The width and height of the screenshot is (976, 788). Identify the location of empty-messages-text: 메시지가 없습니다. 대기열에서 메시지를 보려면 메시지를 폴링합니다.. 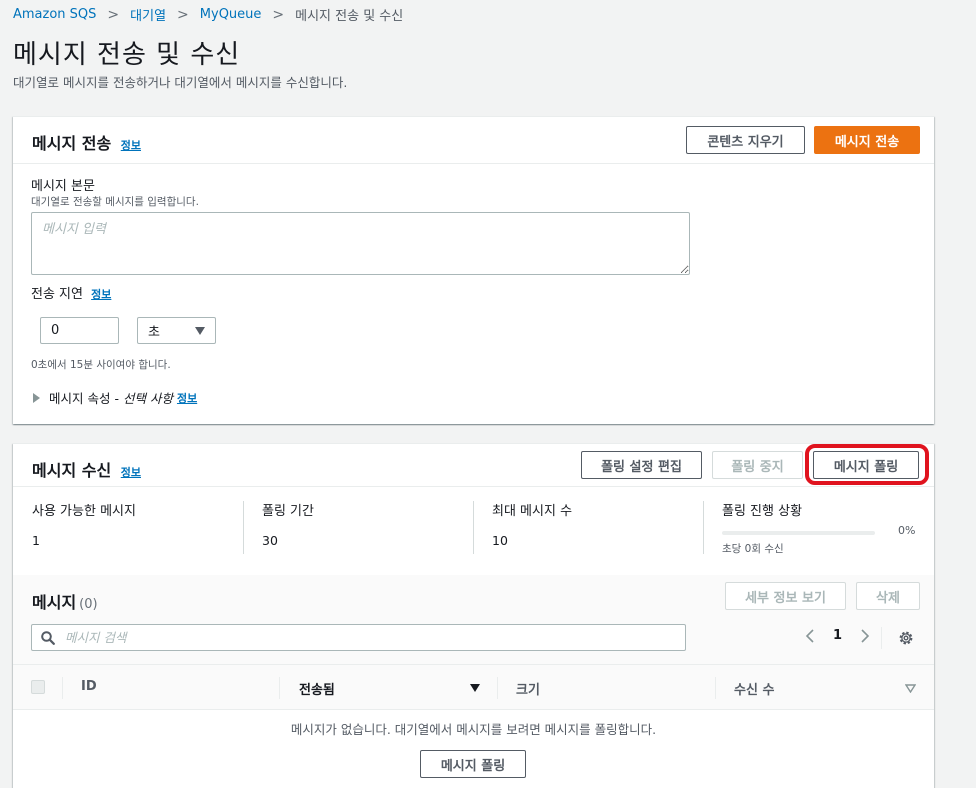
(473, 729).